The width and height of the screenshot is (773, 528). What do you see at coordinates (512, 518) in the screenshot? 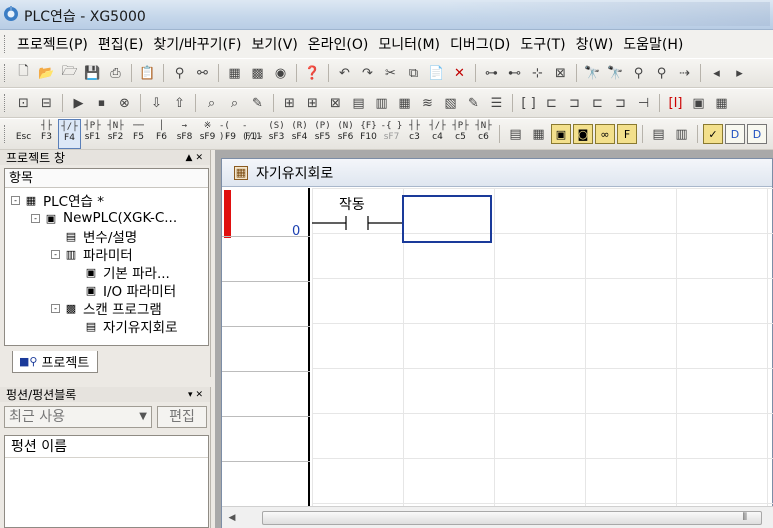
I see `scrollbar-thumb: ⦀` at bounding box center [512, 518].